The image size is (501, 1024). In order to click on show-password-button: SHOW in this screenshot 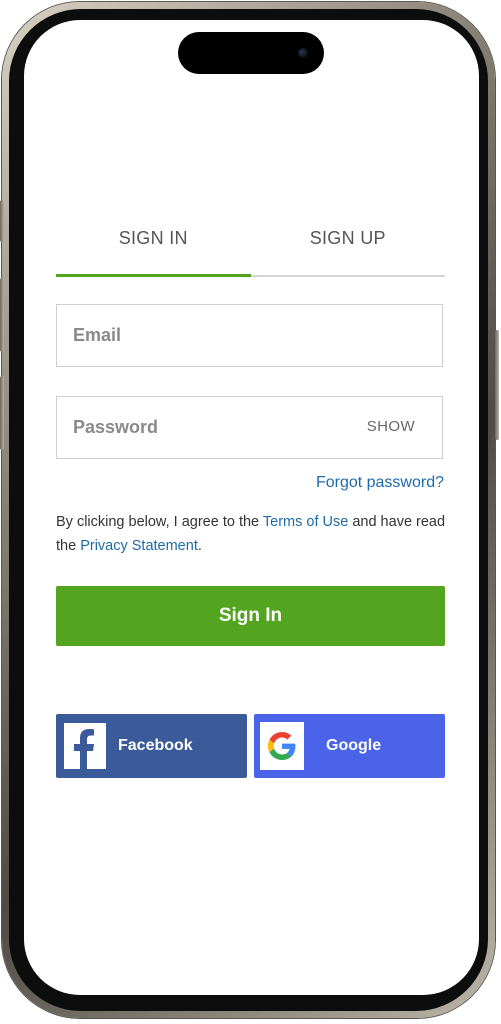, I will do `click(391, 426)`.